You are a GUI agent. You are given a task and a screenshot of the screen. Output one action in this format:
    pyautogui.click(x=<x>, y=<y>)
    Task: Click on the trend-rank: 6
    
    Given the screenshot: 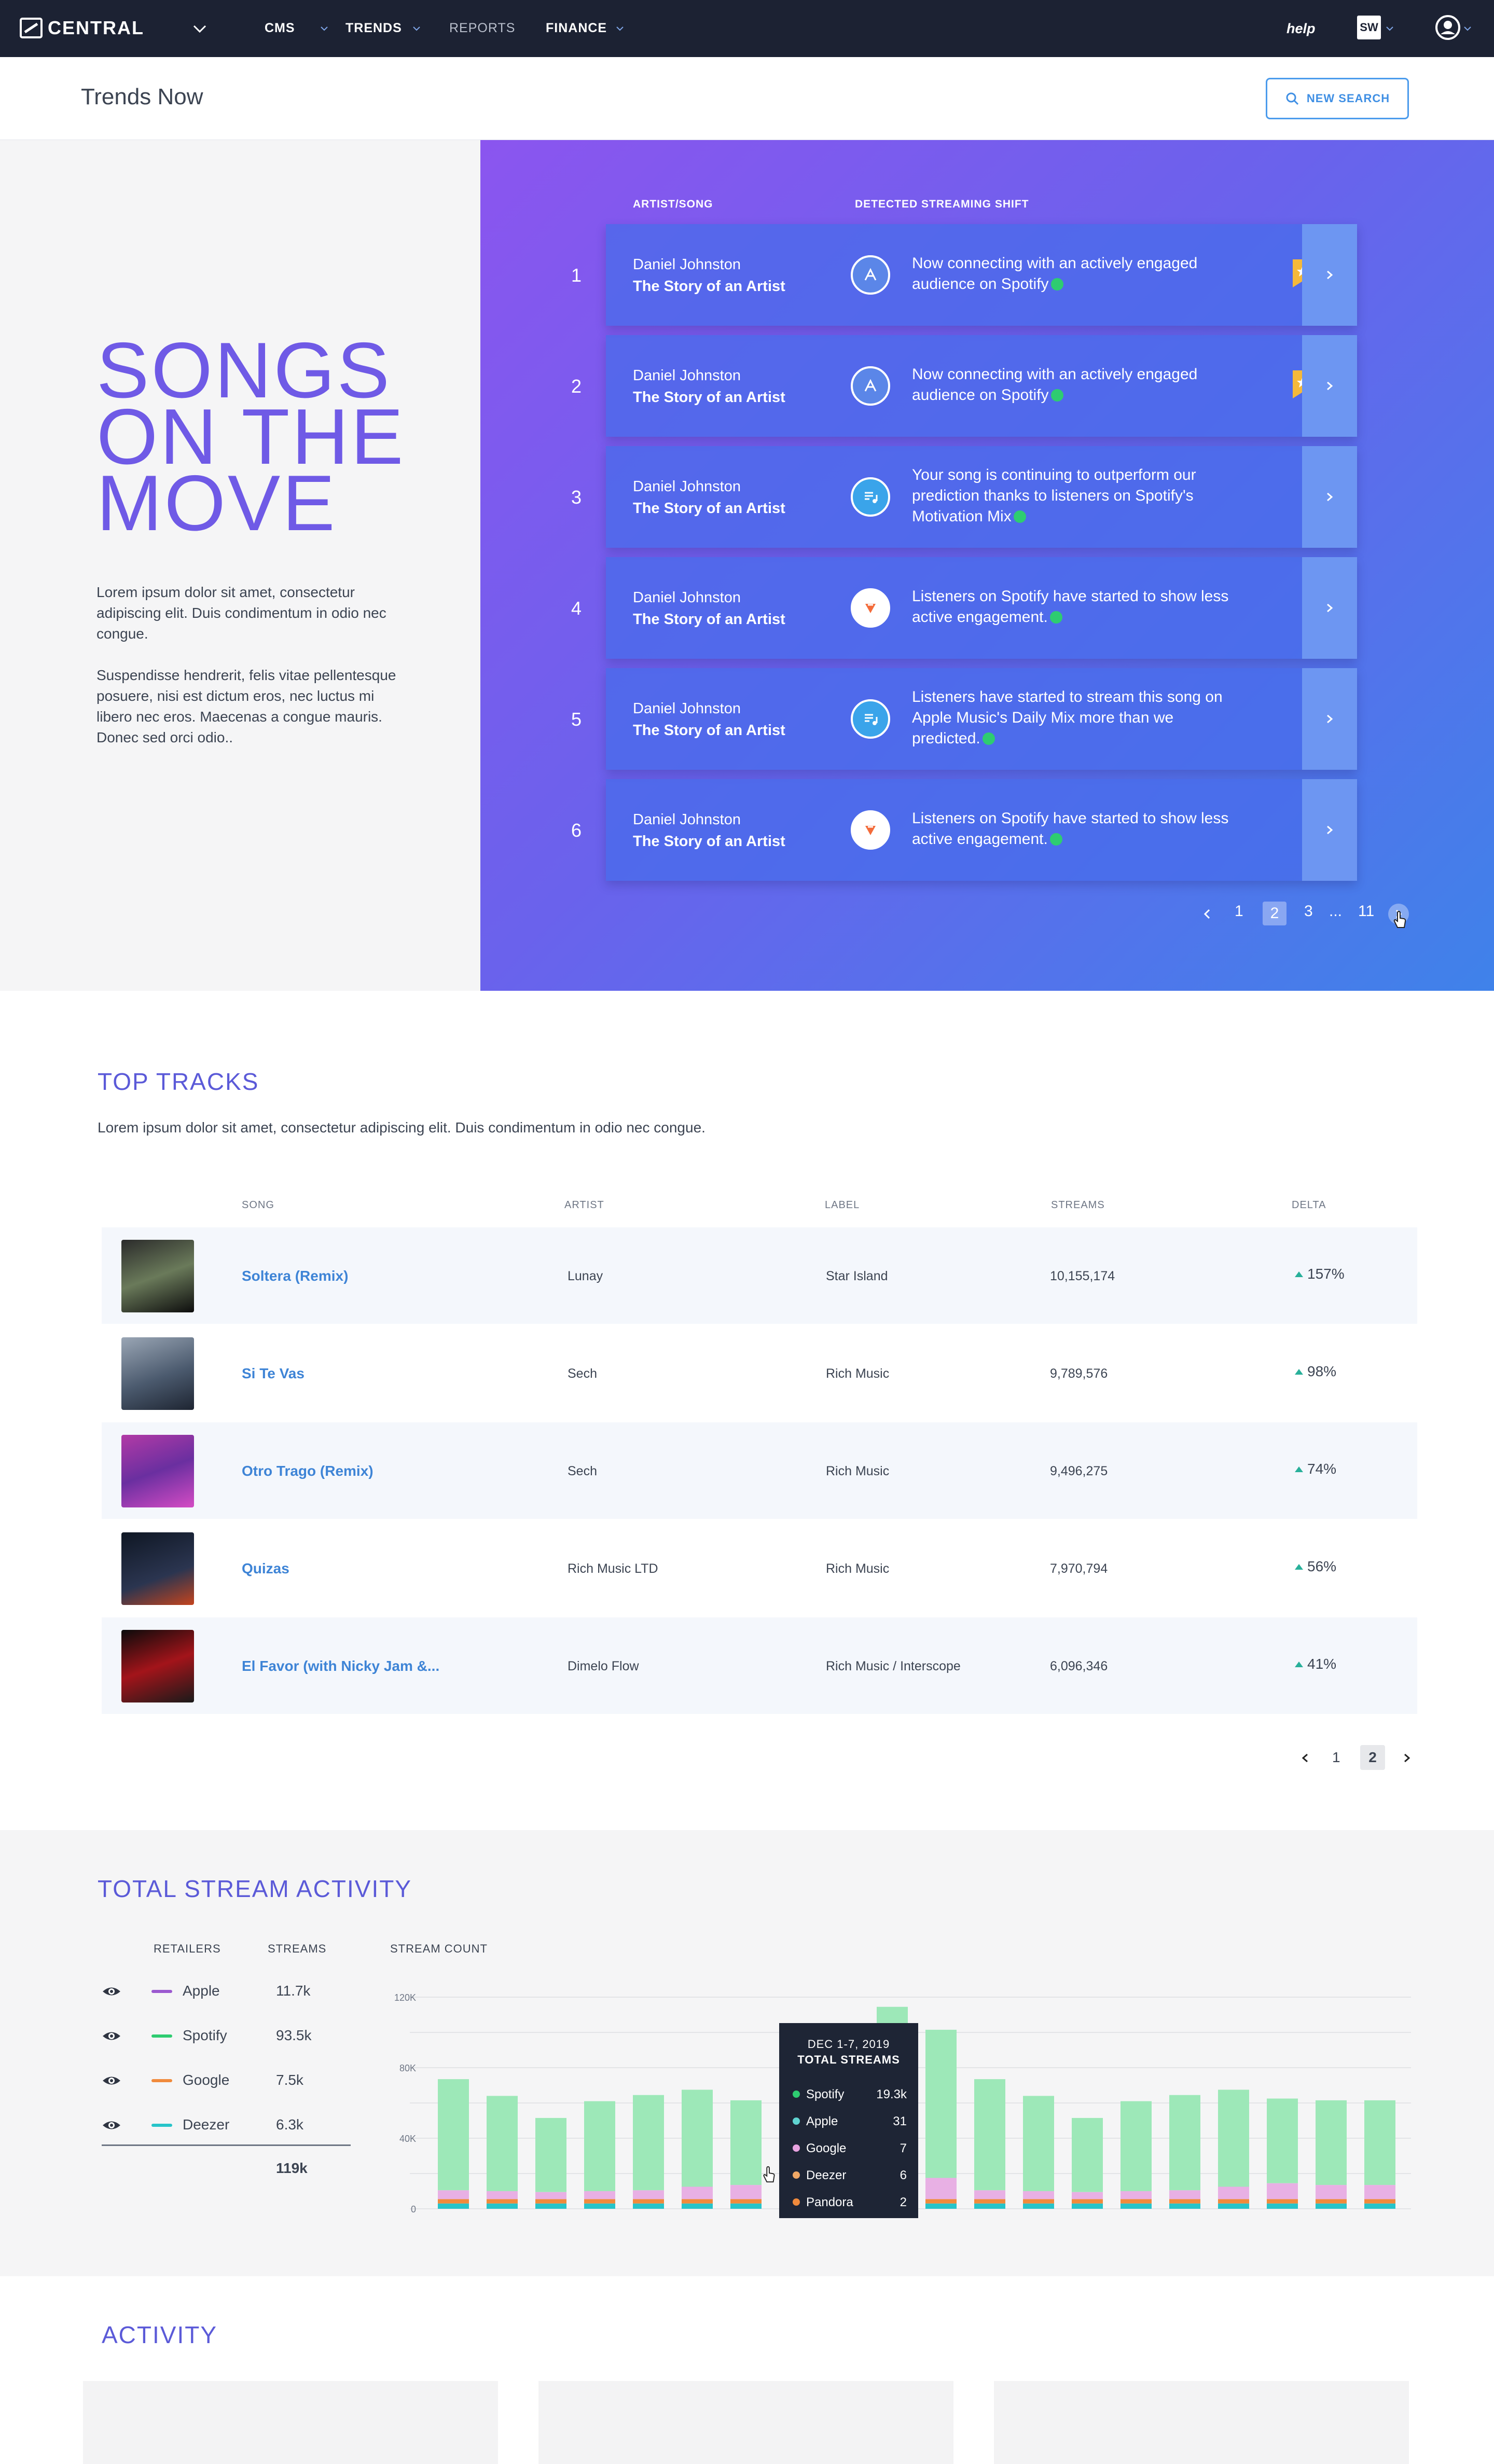 What is the action you would take?
    pyautogui.click(x=576, y=830)
    